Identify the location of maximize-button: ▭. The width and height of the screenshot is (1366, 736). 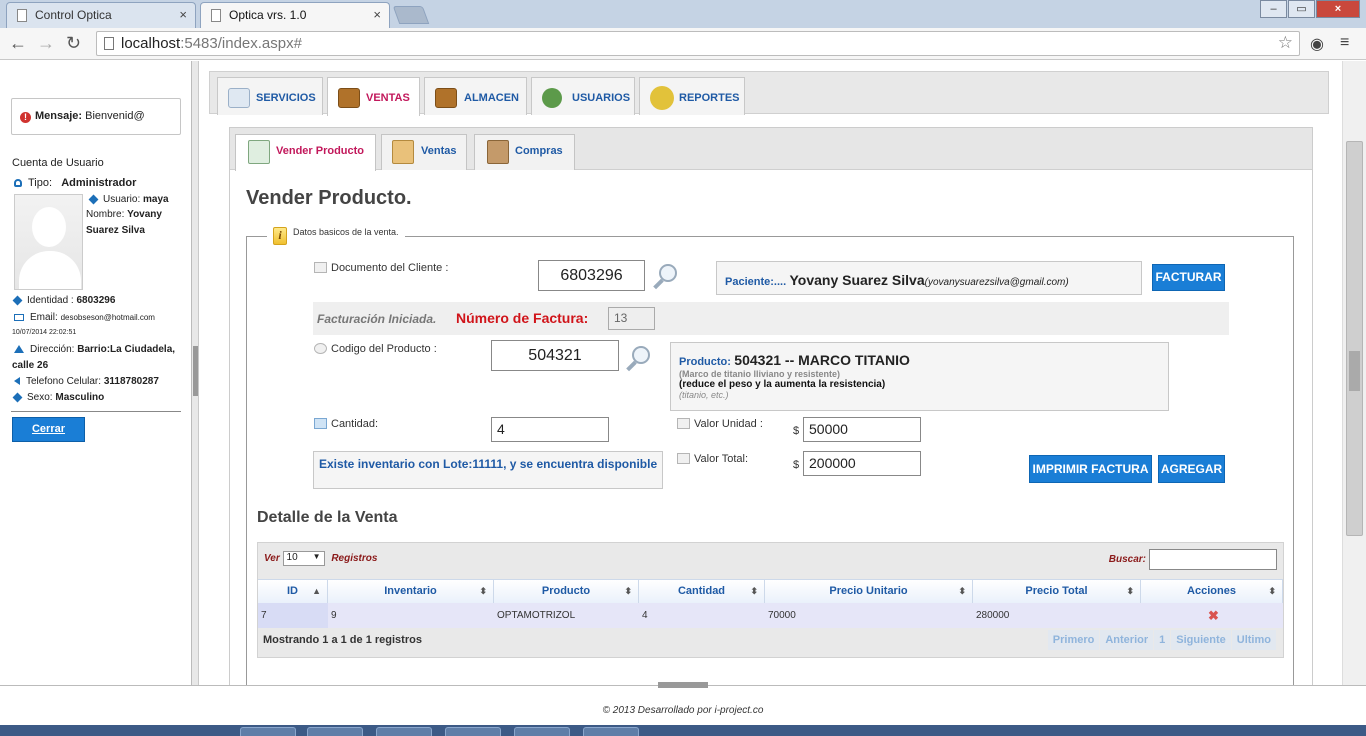
(1301, 9).